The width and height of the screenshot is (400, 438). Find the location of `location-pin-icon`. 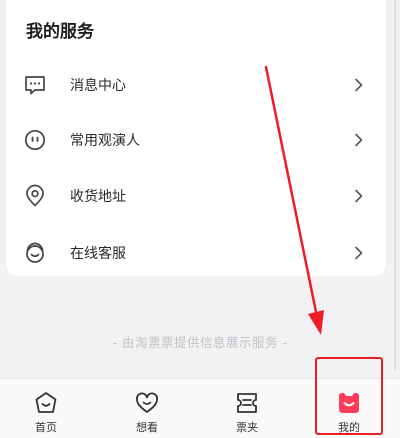

location-pin-icon is located at coordinates (35, 195).